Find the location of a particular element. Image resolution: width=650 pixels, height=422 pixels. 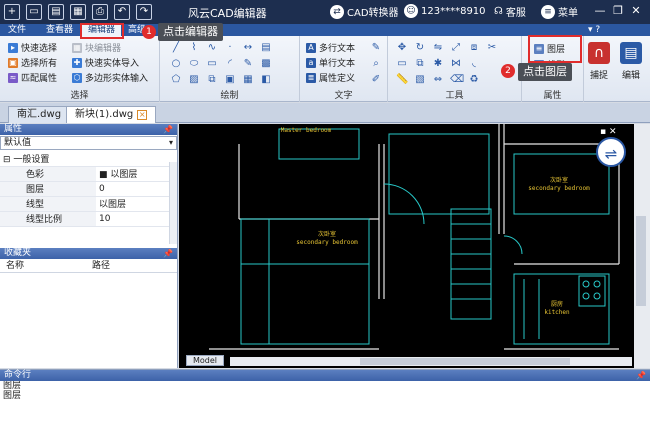

purge-tool-icon: ♻ is located at coordinates (474, 80).